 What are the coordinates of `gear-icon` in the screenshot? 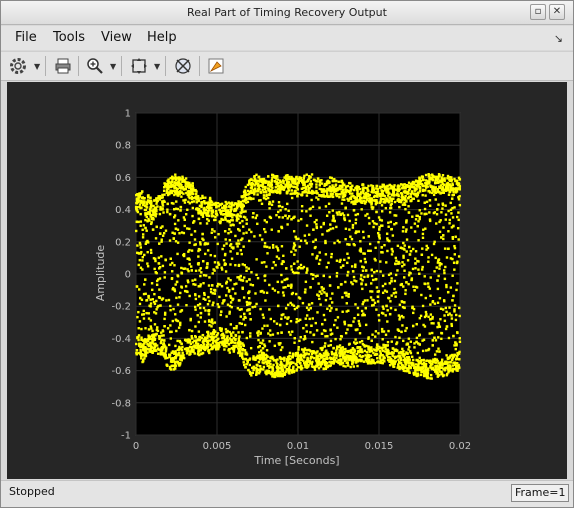 It's located at (18, 66).